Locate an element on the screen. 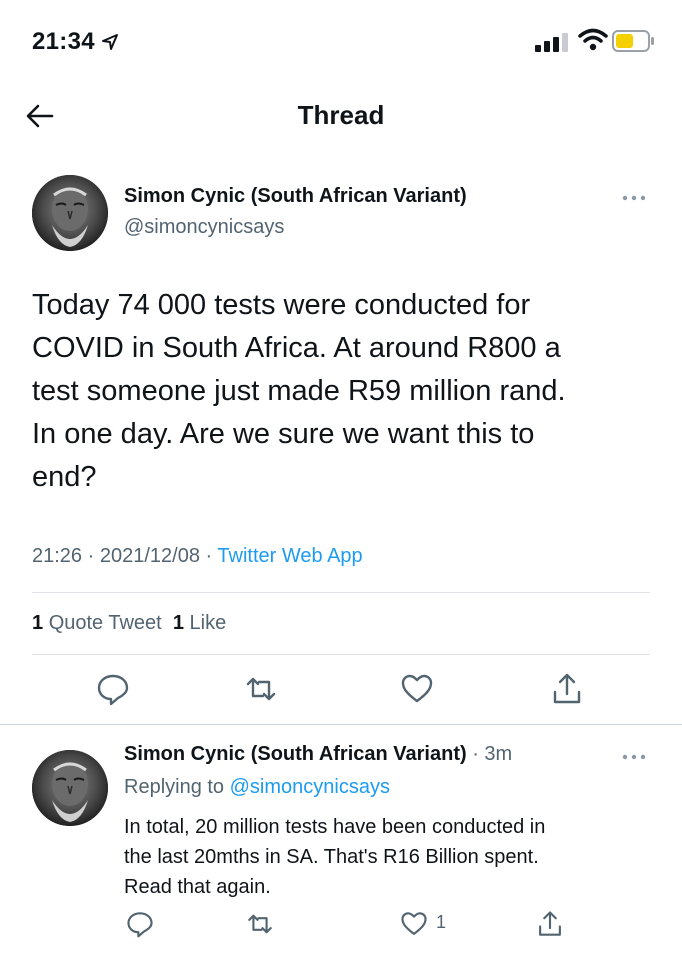  engagement-stats: 1 Quote Tweet 1 Like is located at coordinates (129, 623).